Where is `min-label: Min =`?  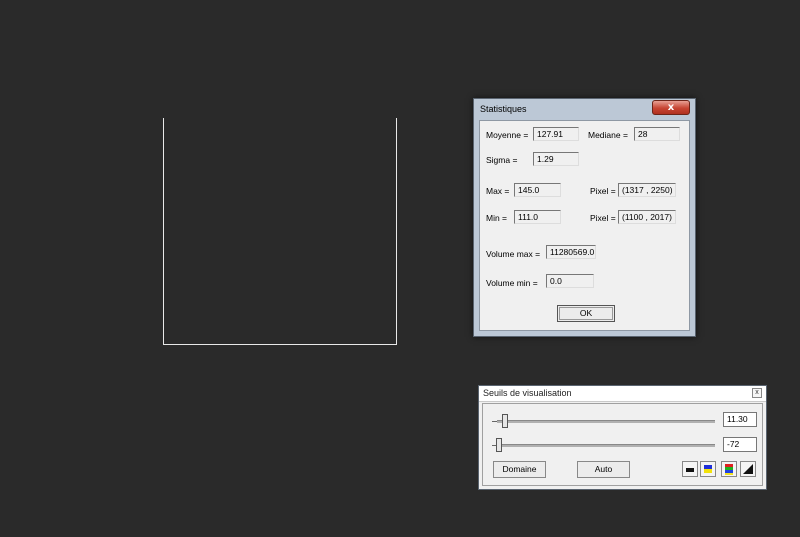
min-label: Min = is located at coordinates (497, 218).